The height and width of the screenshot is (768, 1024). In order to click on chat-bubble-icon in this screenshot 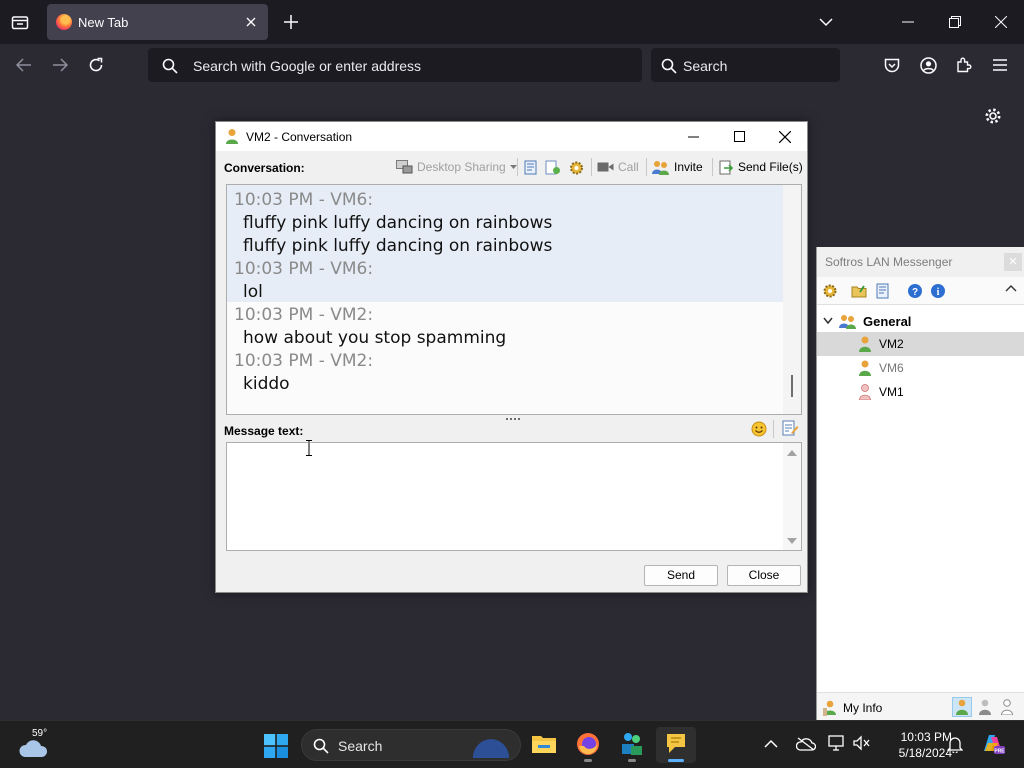, I will do `click(676, 743)`.